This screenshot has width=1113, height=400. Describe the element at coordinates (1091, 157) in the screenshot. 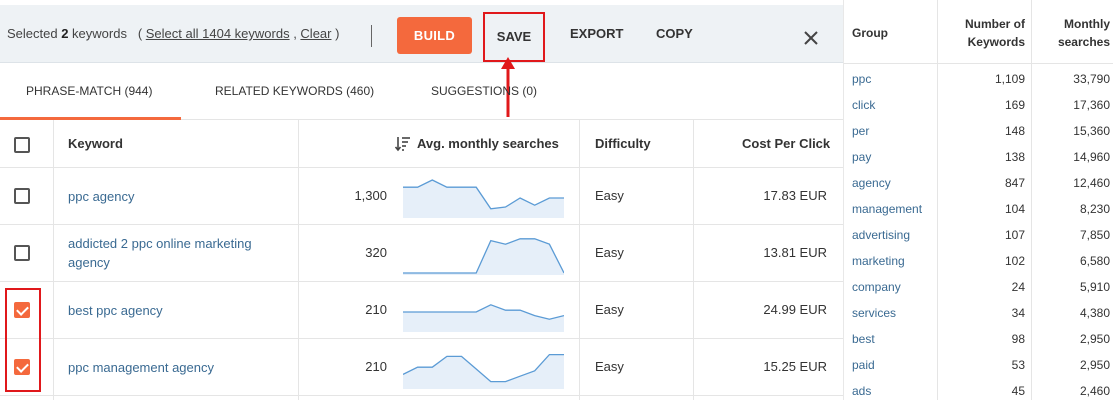

I see `group-monthly-searches: 14,960` at that location.